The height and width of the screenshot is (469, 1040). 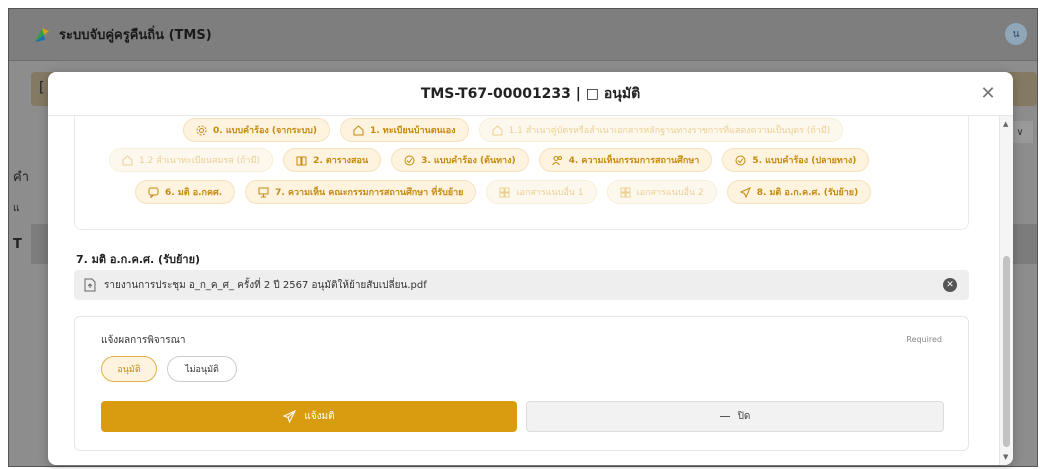 What do you see at coordinates (1005, 124) in the screenshot?
I see `scroll-up-icon: ▲` at bounding box center [1005, 124].